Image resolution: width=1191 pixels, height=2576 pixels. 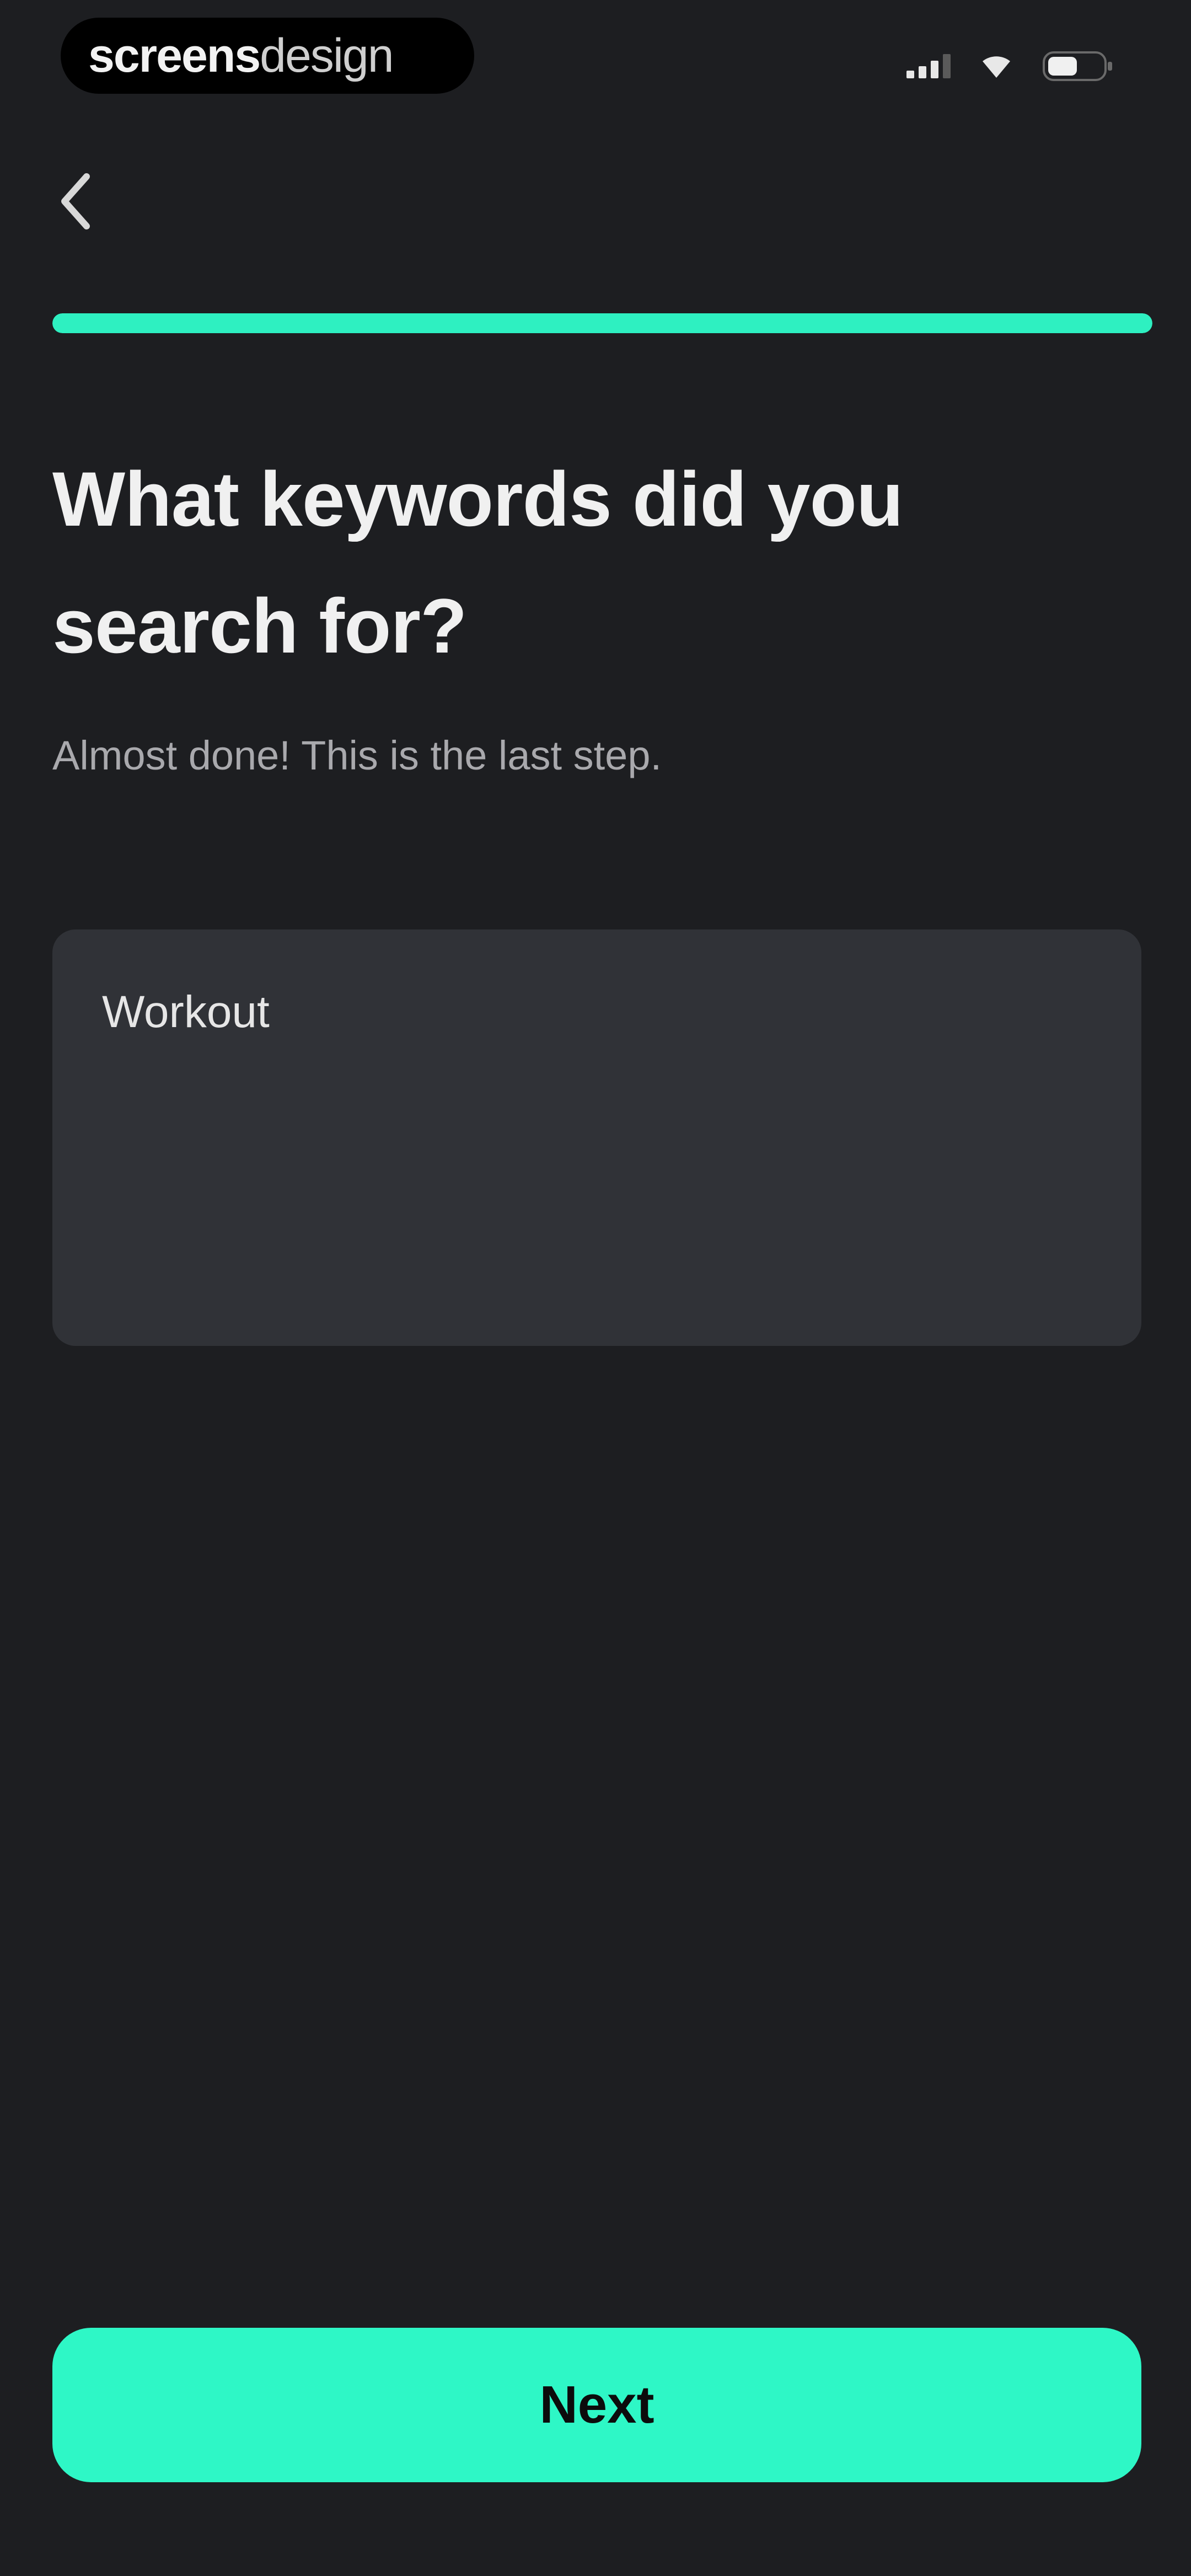 I want to click on chevron-left-icon, so click(x=76, y=201).